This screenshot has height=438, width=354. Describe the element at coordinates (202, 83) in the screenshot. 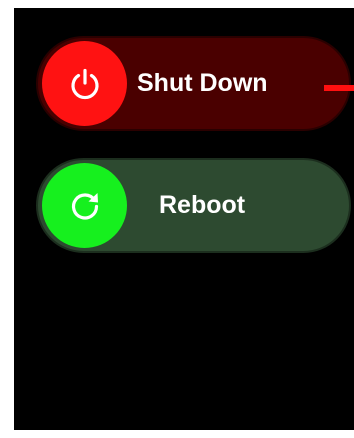

I see `shutdown-label: Shut Down` at that location.